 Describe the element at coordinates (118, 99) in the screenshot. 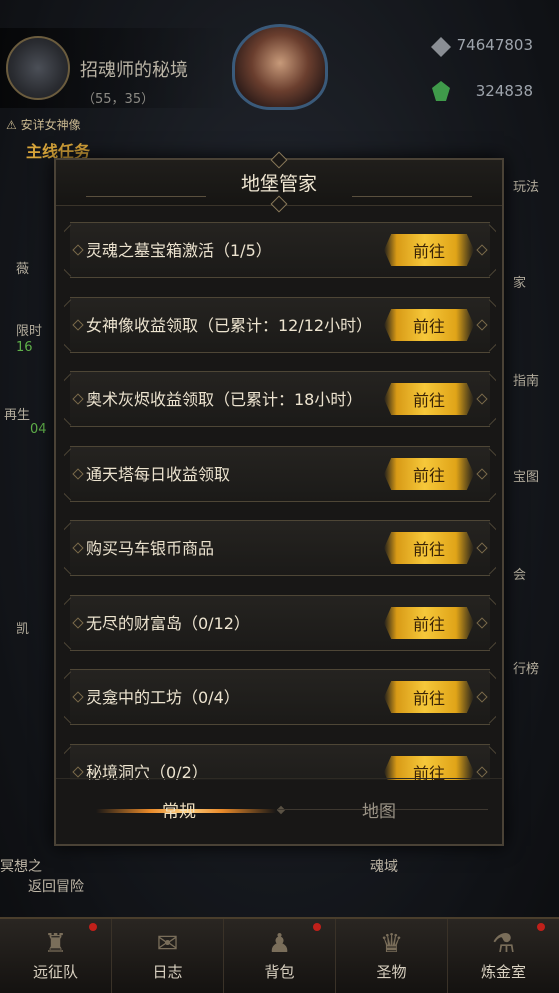

I see `location-coords: （55，35）` at that location.